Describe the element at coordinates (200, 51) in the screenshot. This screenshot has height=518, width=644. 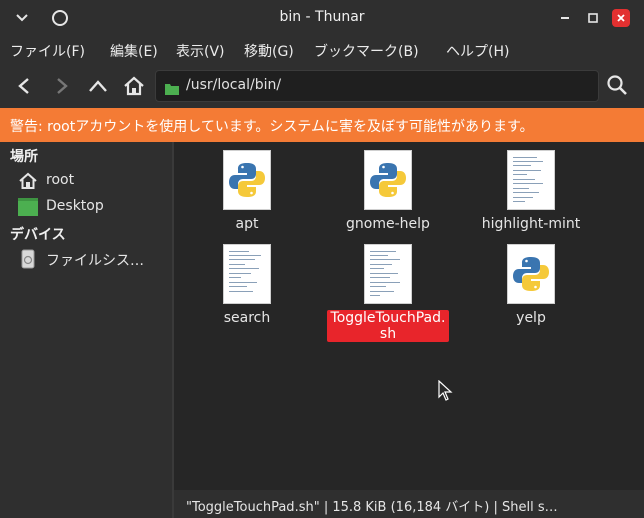
I see `menu-view: 表示(V)` at that location.